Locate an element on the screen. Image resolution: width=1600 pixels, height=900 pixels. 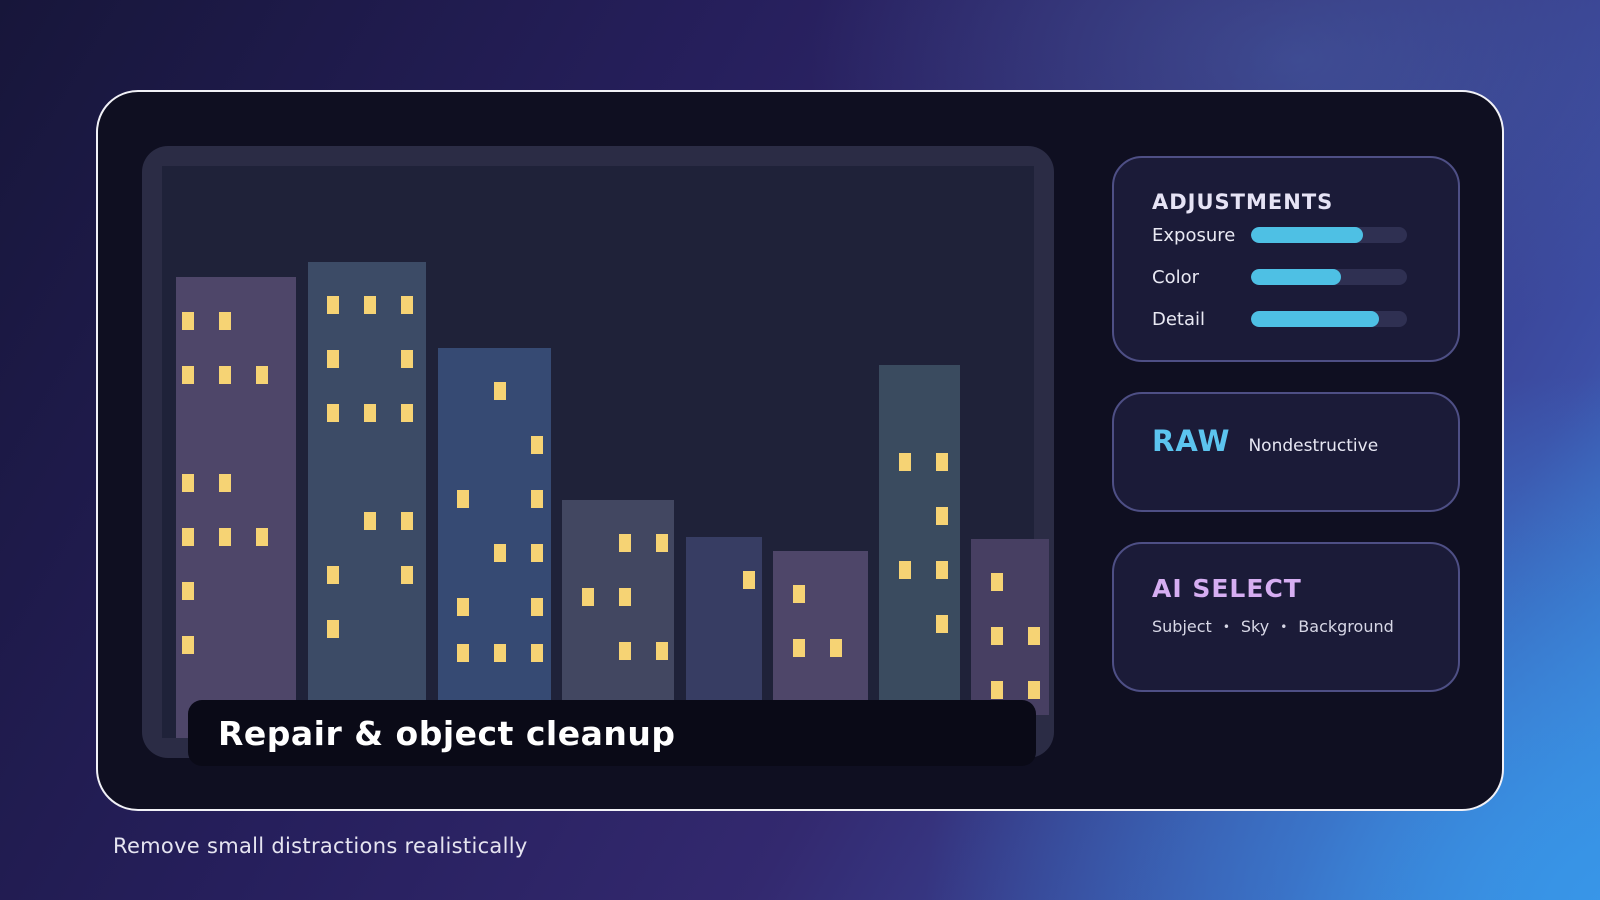
slider-label: Exposure is located at coordinates (1194, 235).